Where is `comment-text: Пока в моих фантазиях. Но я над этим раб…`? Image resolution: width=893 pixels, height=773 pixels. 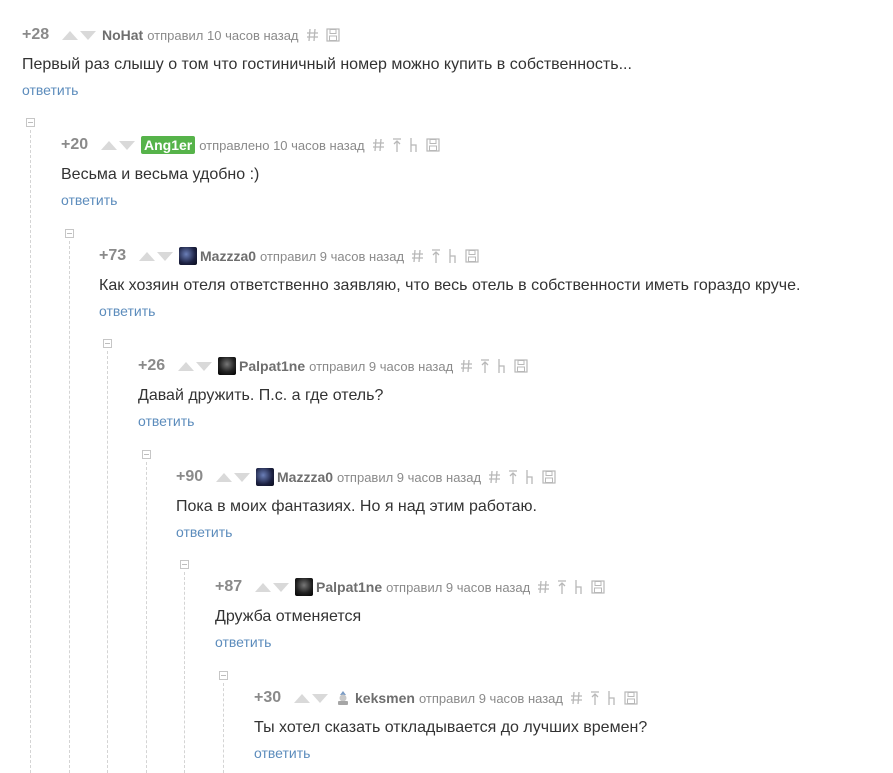 comment-text: Пока в моих фантазиях. Но я над этим раб… is located at coordinates (356, 506).